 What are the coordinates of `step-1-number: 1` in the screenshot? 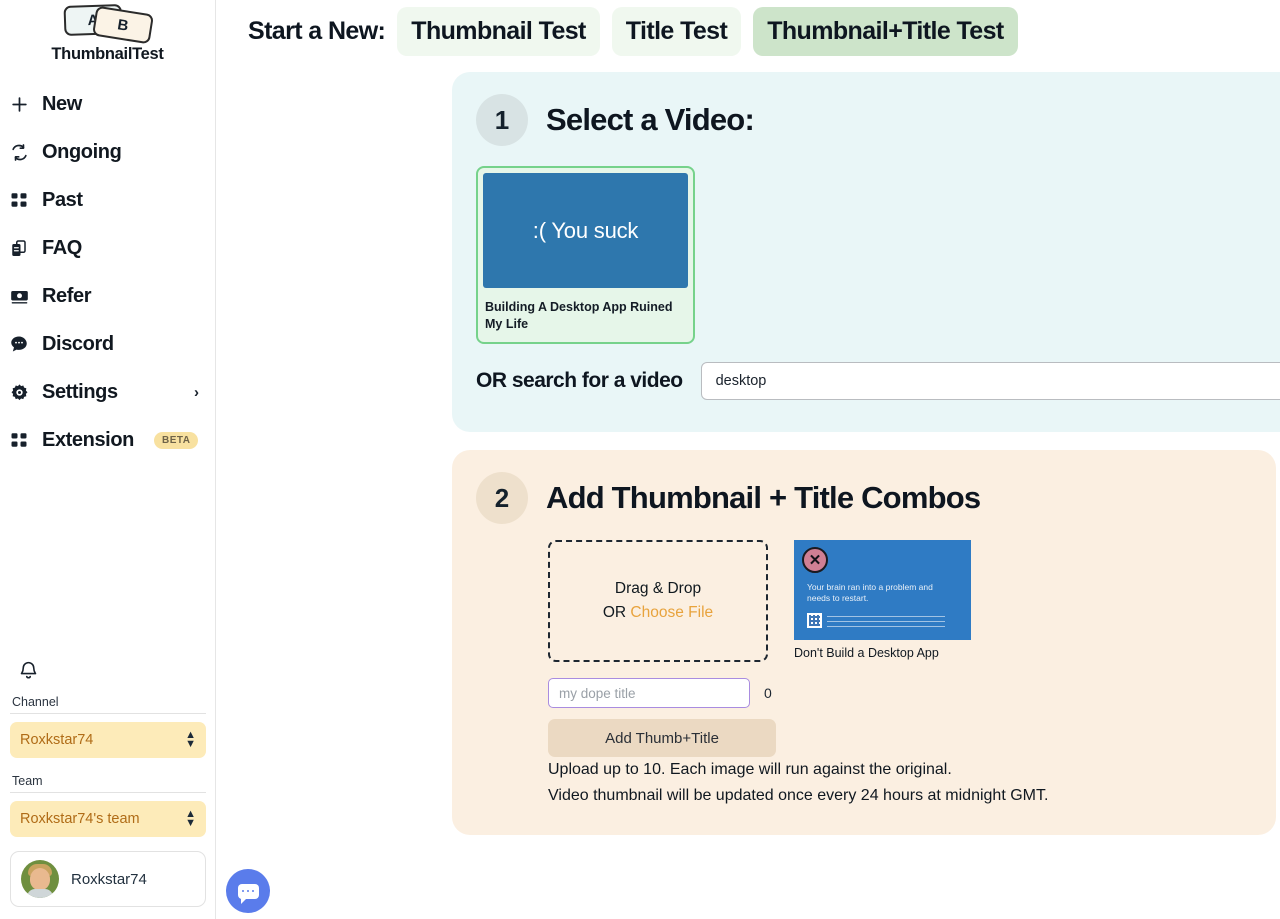 It's located at (502, 120).